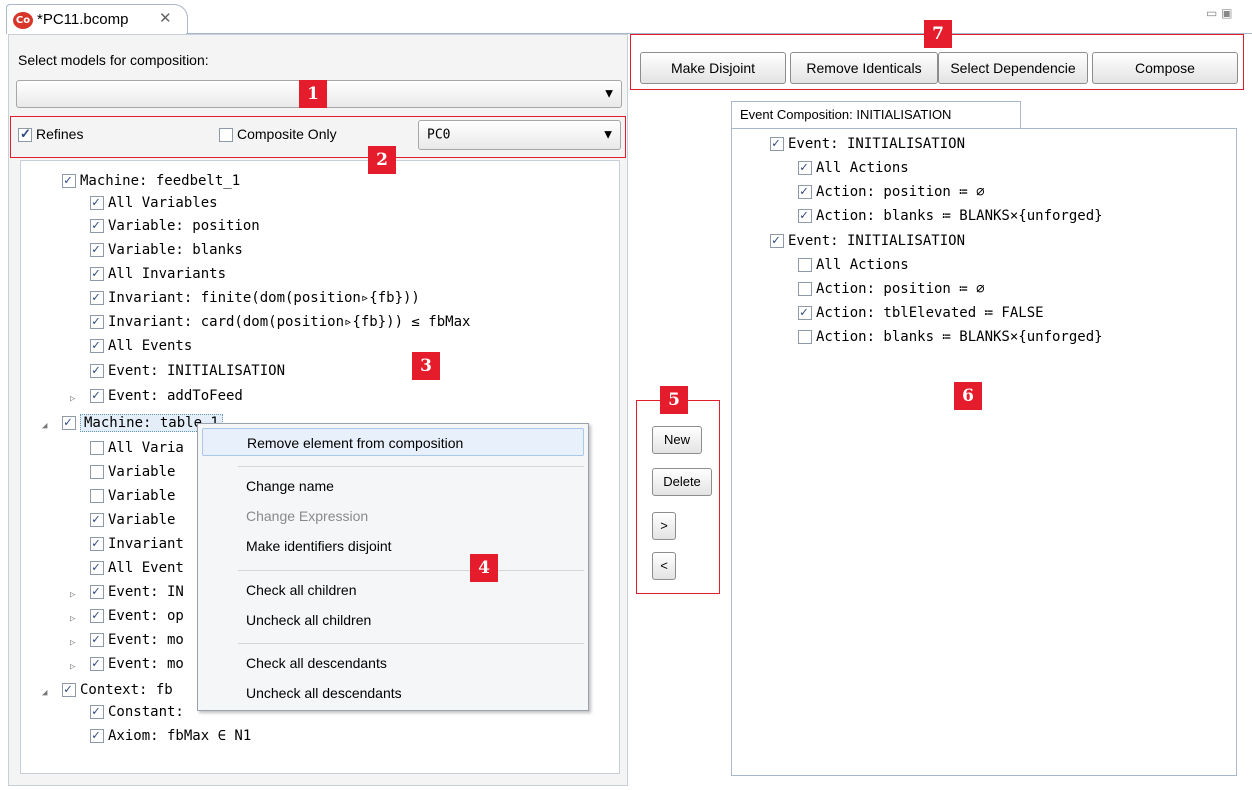  What do you see at coordinates (187, 371) in the screenshot?
I see `tree-node: Event: INITIALISATION` at bounding box center [187, 371].